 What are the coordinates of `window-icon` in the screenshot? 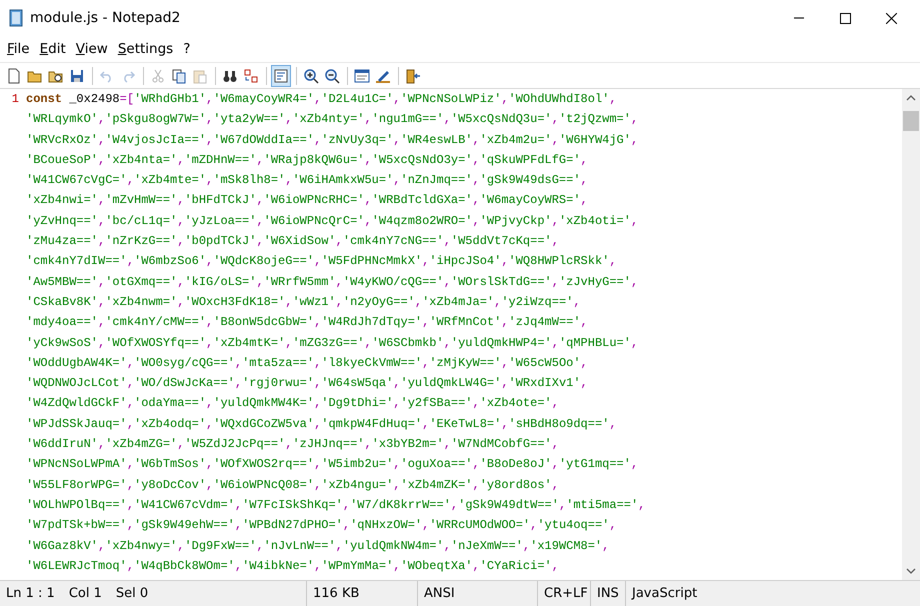 It's located at (362, 76).